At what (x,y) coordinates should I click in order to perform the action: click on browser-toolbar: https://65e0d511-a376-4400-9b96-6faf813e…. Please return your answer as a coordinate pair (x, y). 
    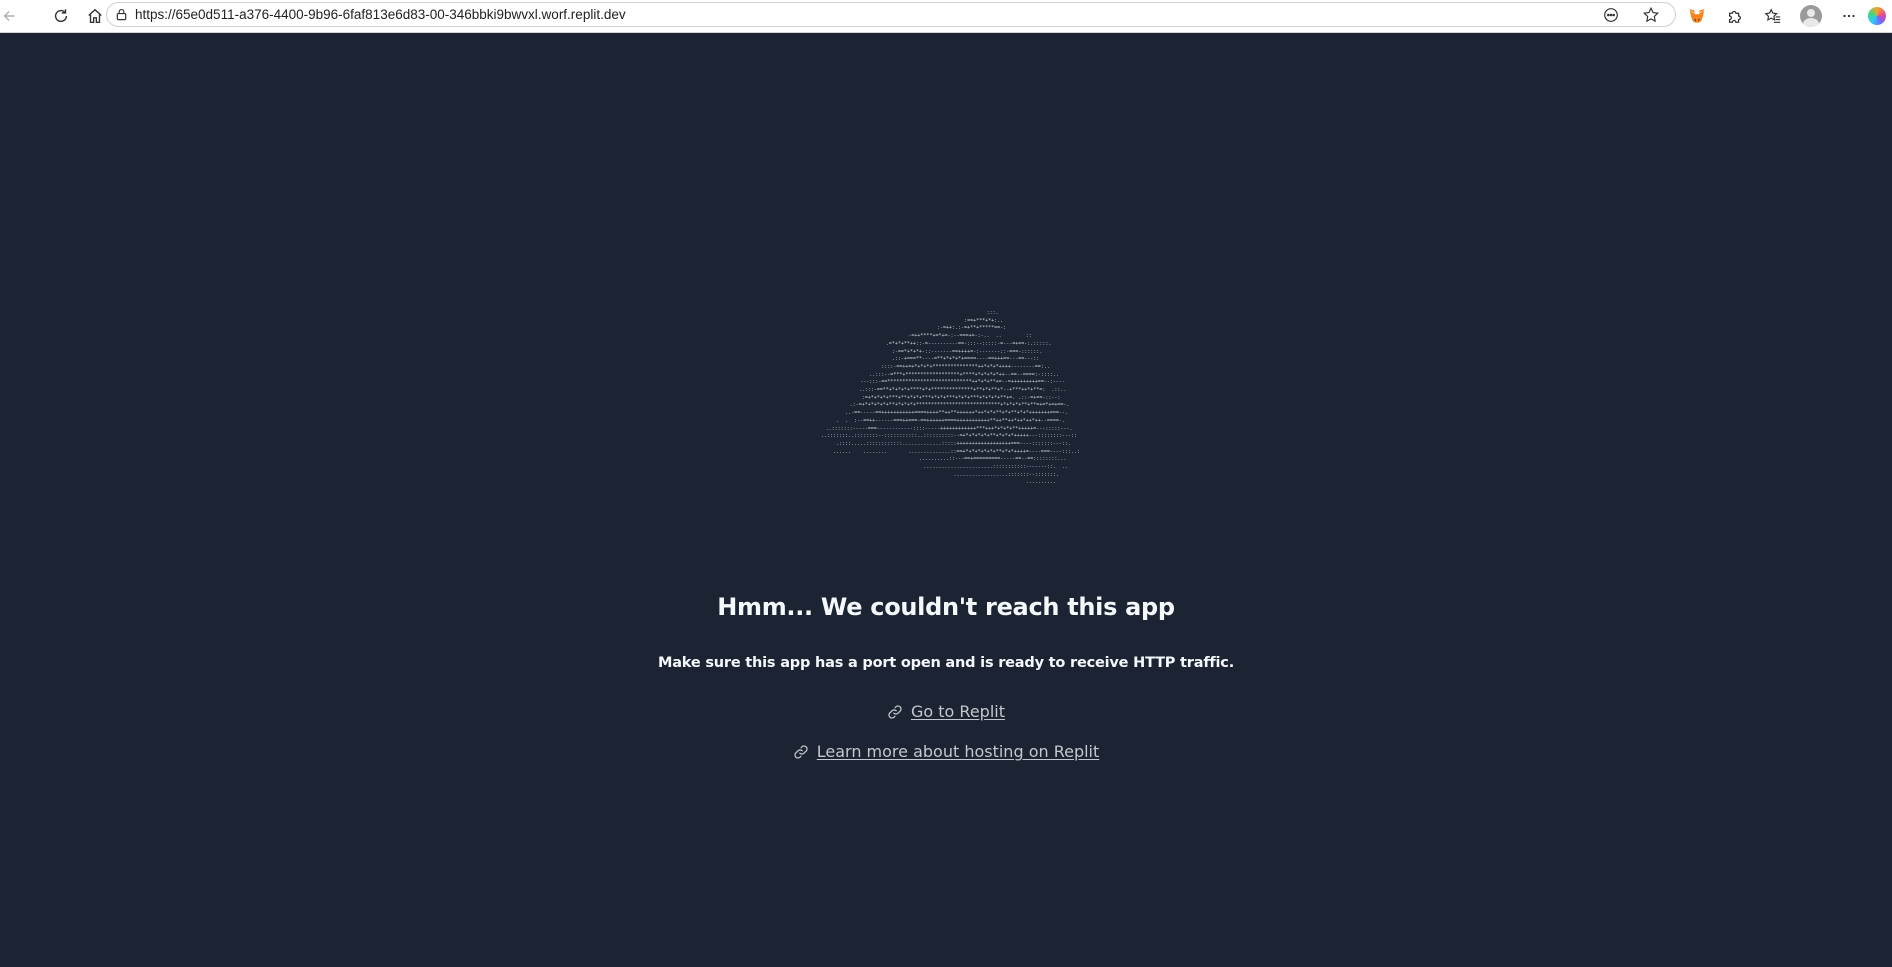
    Looking at the image, I should click on (946, 16).